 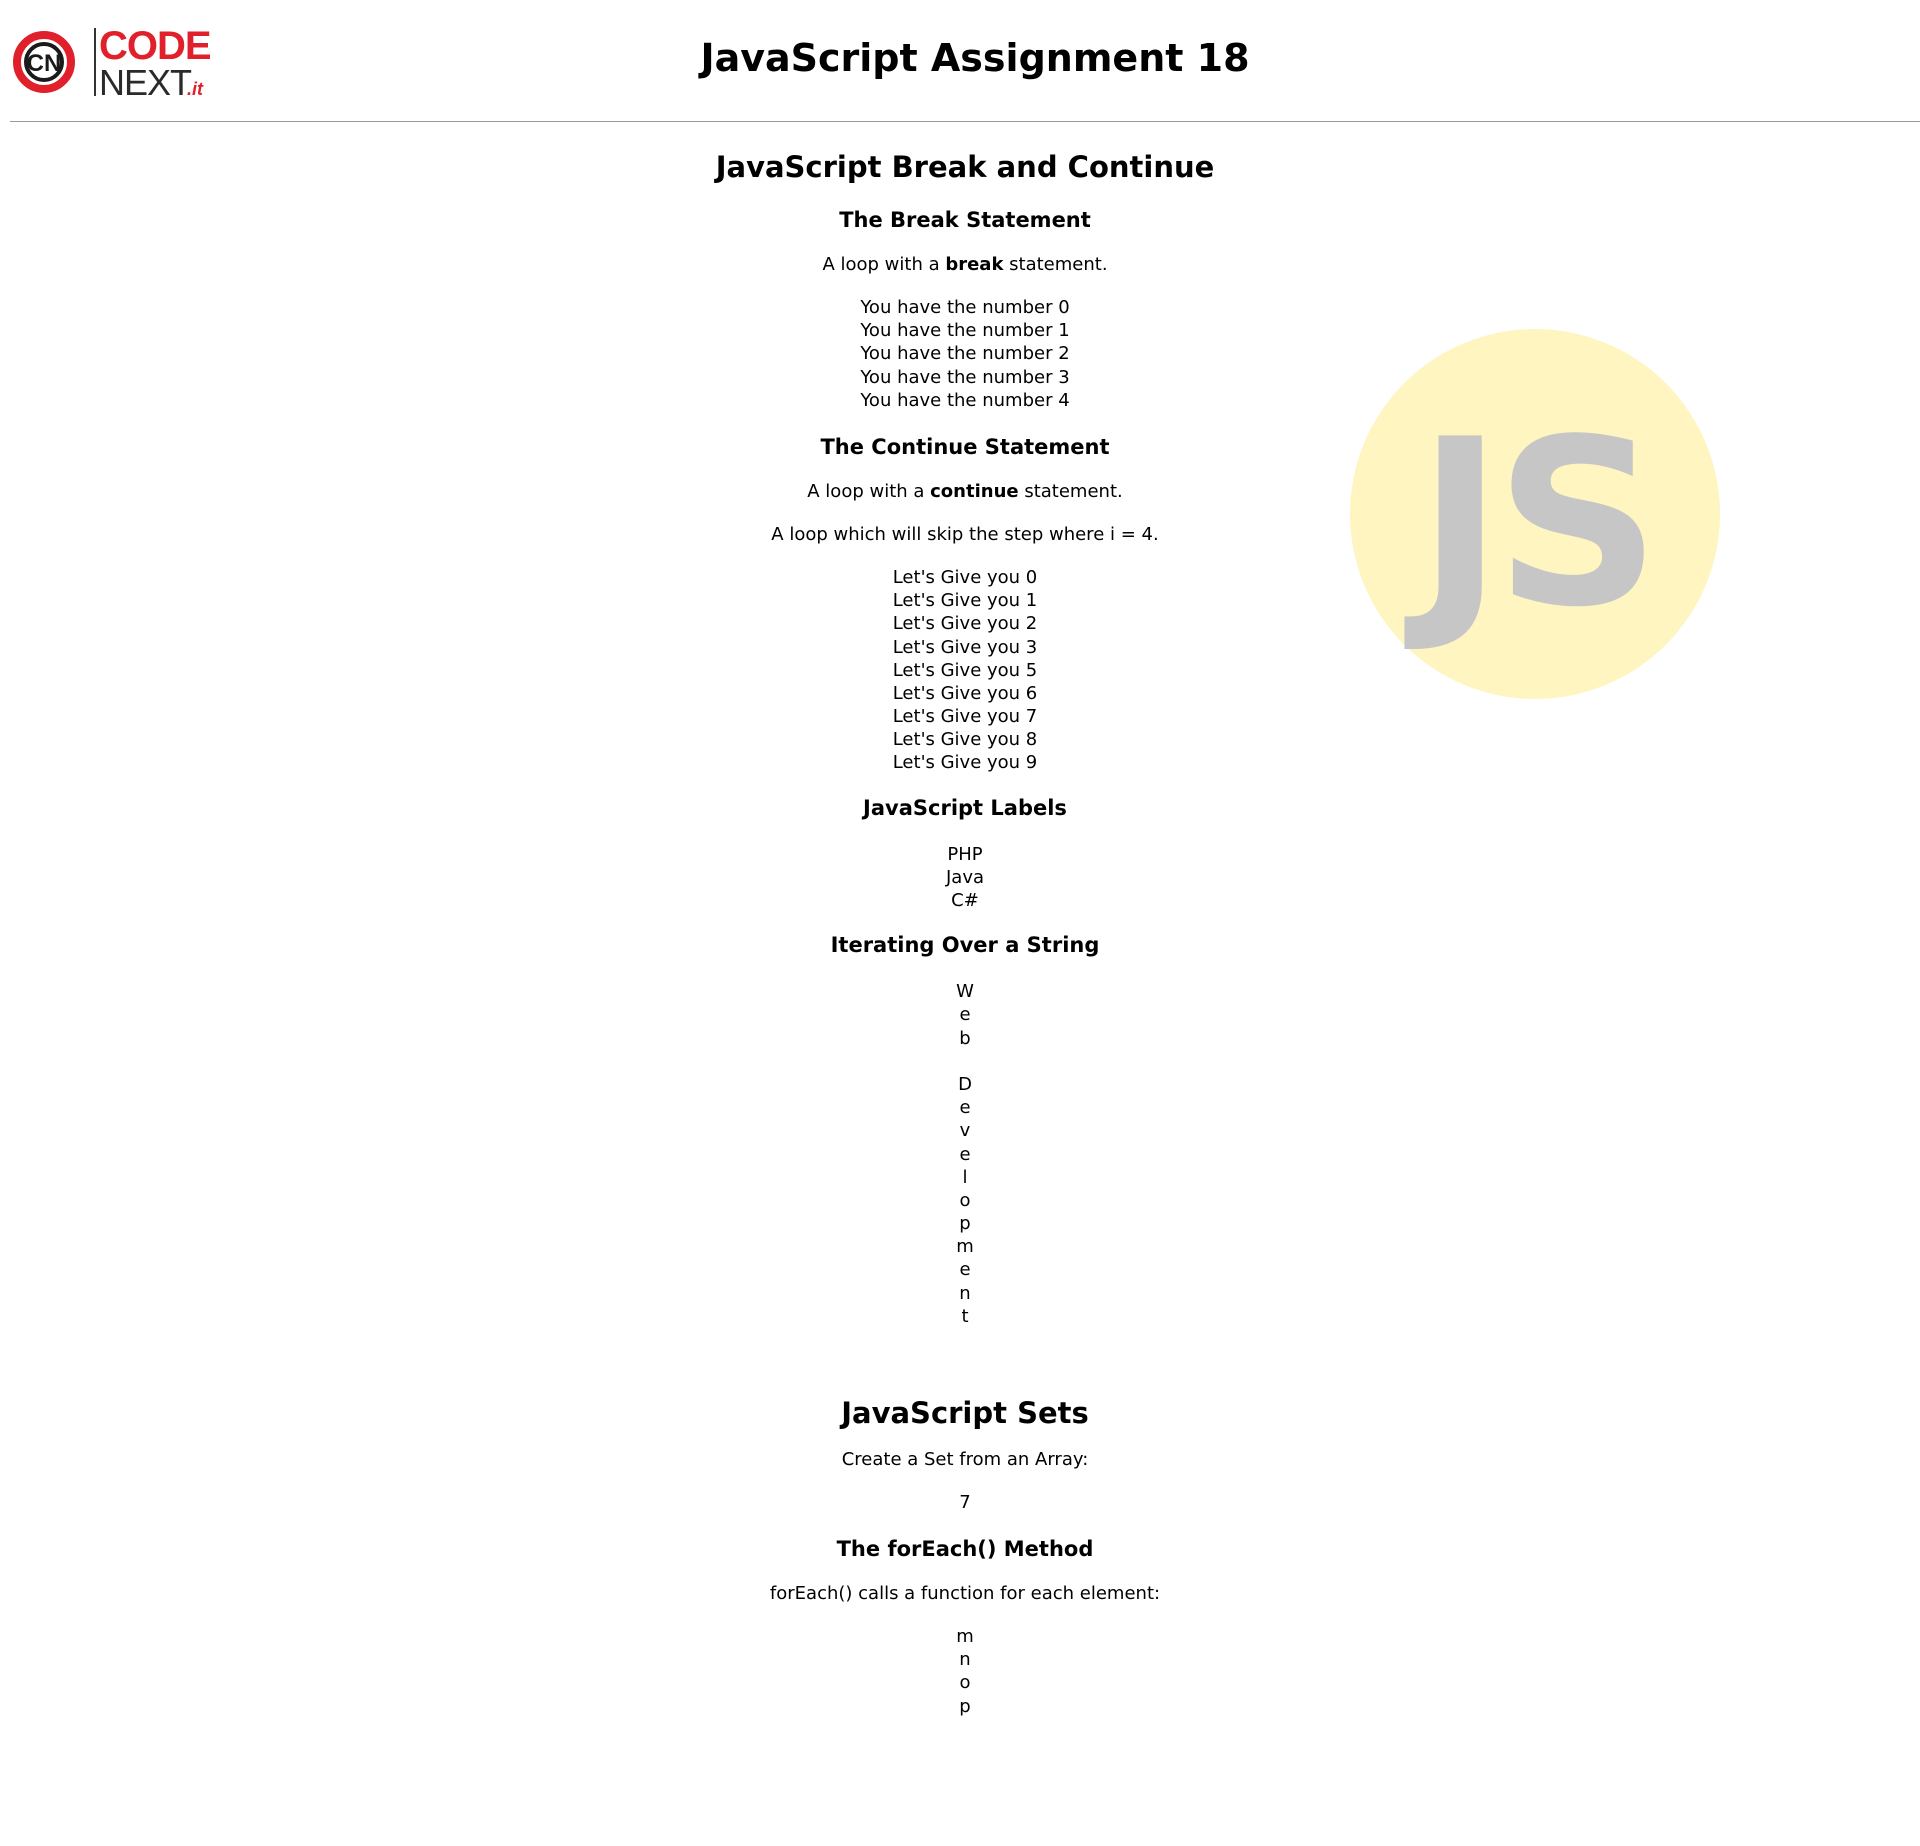 What do you see at coordinates (965, 1636) in the screenshot?
I see `foreach-output-line: m` at bounding box center [965, 1636].